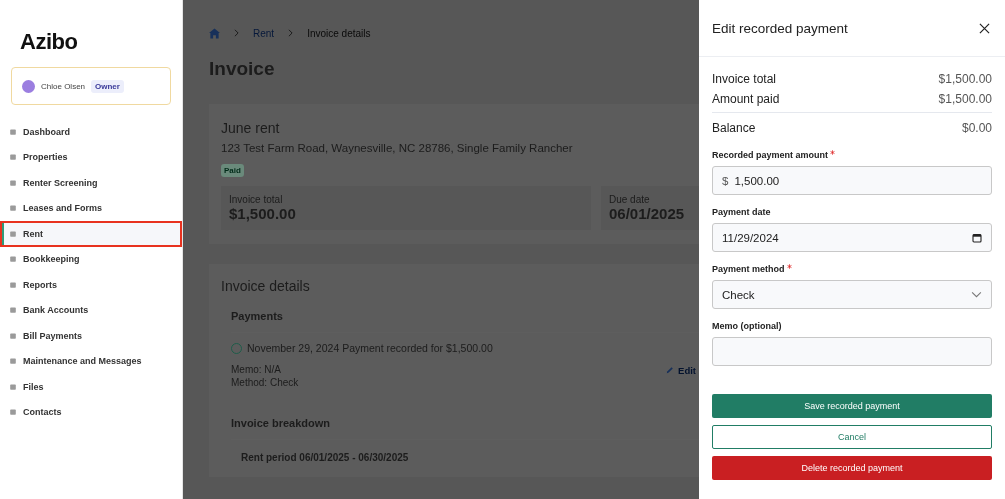 The height and width of the screenshot is (499, 1005). What do you see at coordinates (725, 180) in the screenshot?
I see `currency-prefix: $` at bounding box center [725, 180].